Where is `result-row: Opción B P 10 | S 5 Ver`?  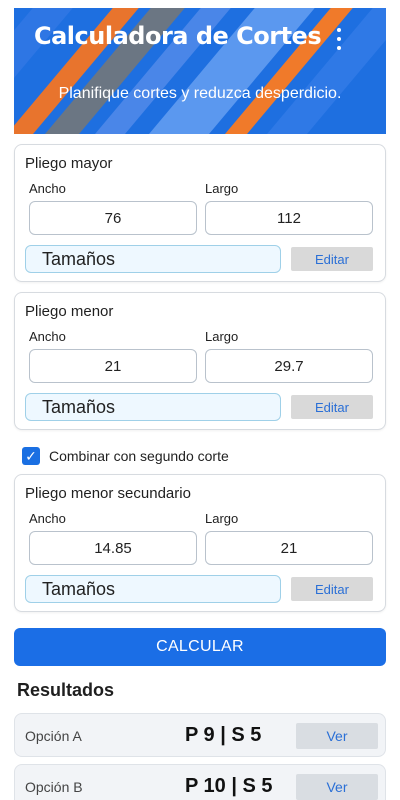
result-row: Opción B P 10 | S 5 Ver is located at coordinates (200, 782).